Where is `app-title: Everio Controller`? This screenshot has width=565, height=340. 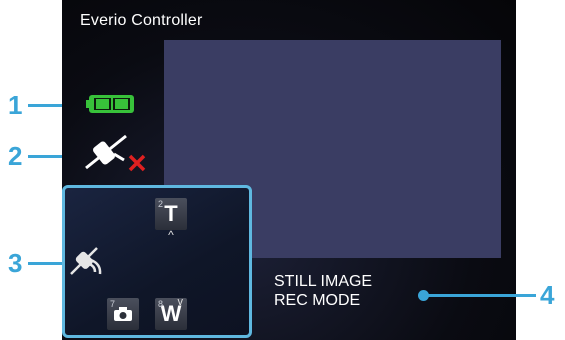
app-title: Everio Controller is located at coordinates (141, 20).